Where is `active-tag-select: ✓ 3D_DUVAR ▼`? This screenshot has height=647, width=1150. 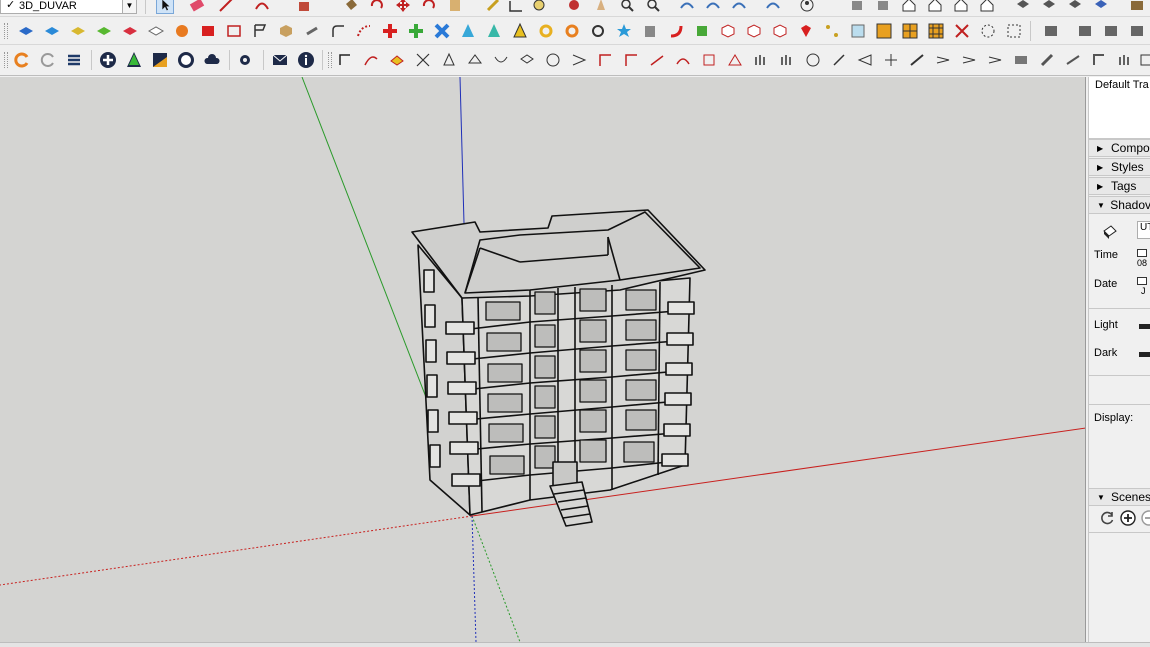
active-tag-select: ✓ 3D_DUVAR ▼ is located at coordinates (68, 7).